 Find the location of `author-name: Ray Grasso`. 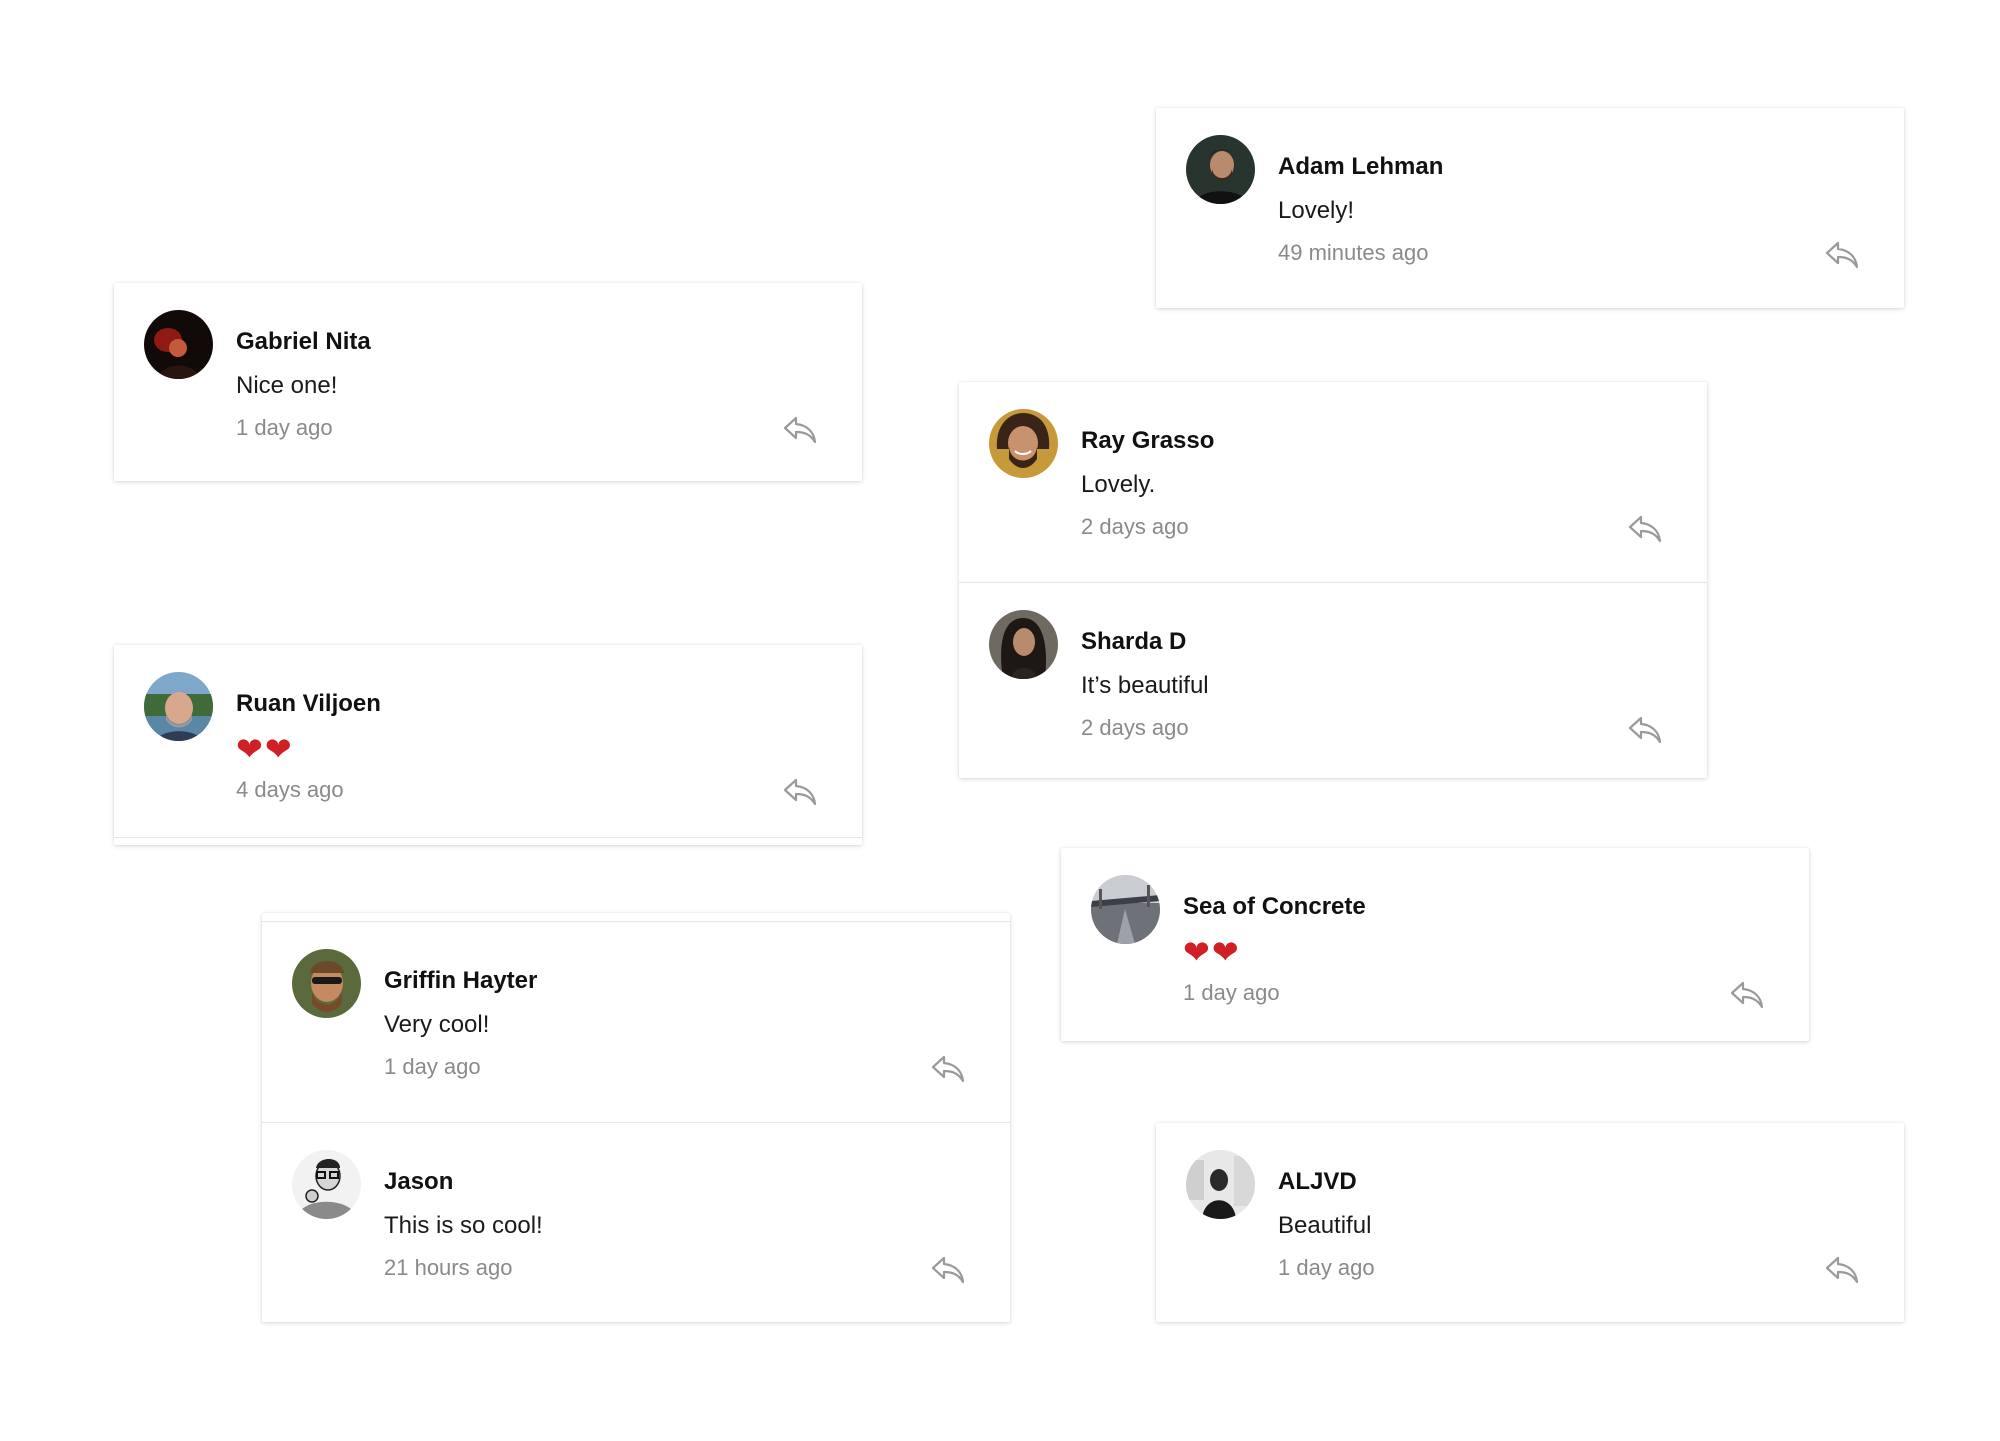

author-name: Ray Grasso is located at coordinates (1147, 441).